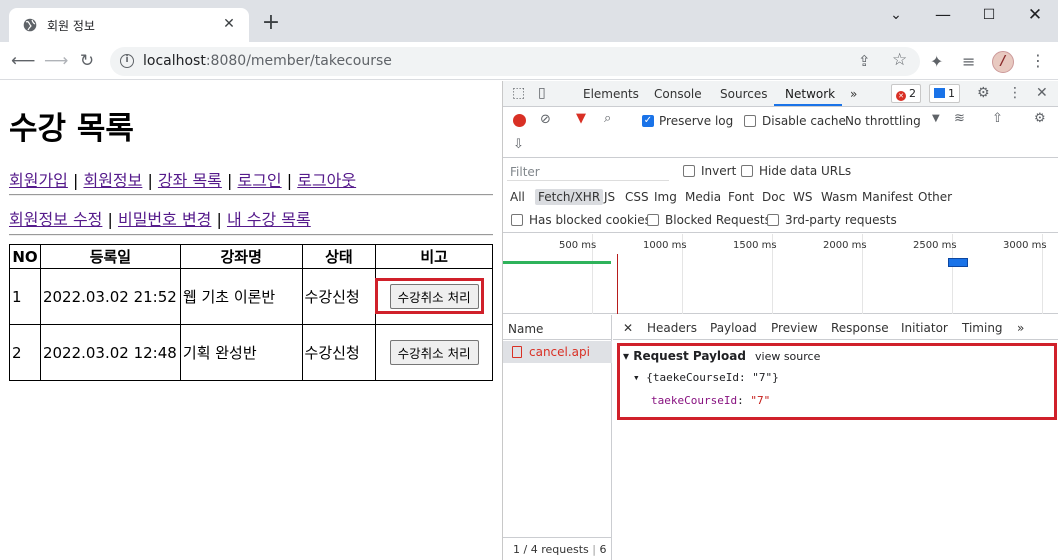  What do you see at coordinates (883, 121) in the screenshot?
I see `throttling-select: No throttling` at bounding box center [883, 121].